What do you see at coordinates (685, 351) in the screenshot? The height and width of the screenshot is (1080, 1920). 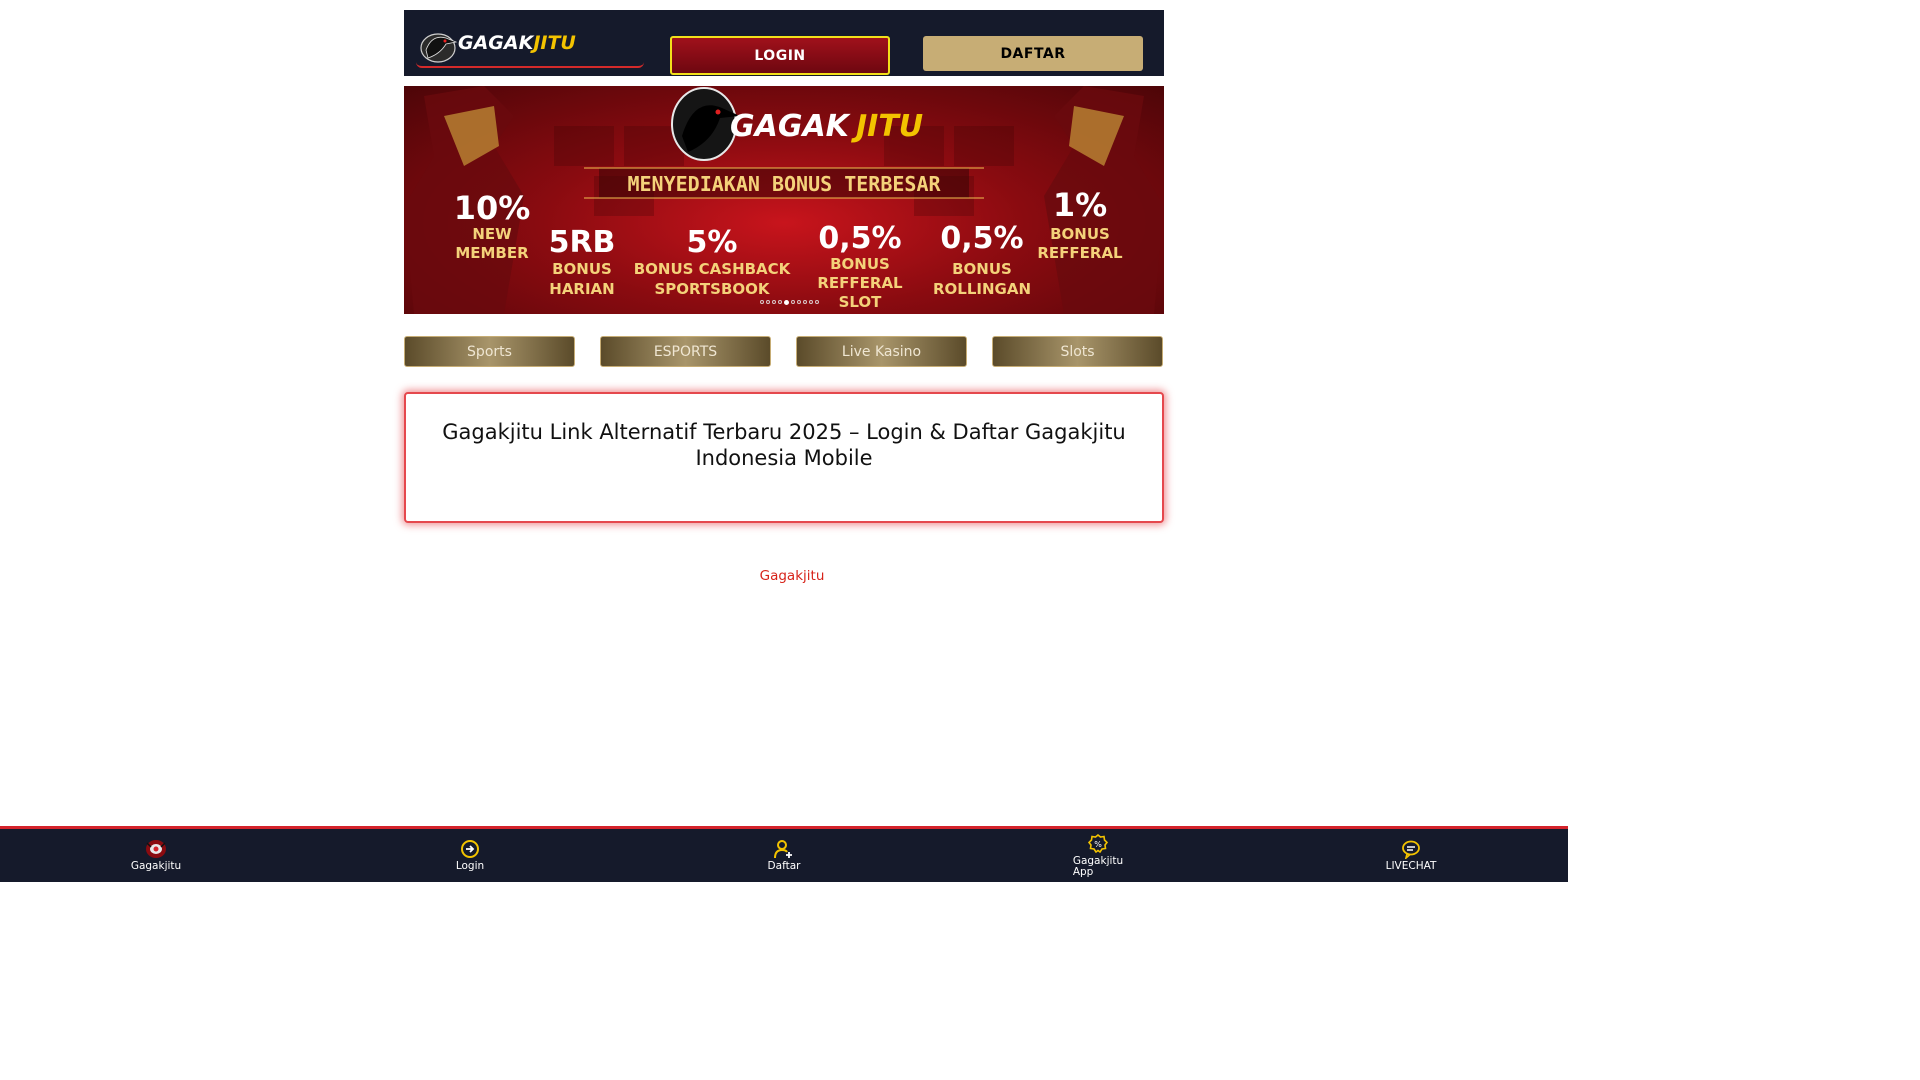 I see `category-esports-button: ESPORTS` at bounding box center [685, 351].